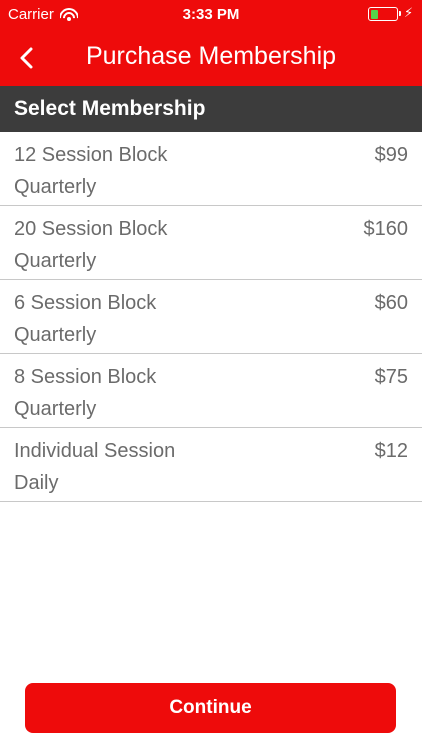 This screenshot has width=422, height=750. Describe the element at coordinates (85, 377) in the screenshot. I see `membership-name: 8 Session Block` at that location.